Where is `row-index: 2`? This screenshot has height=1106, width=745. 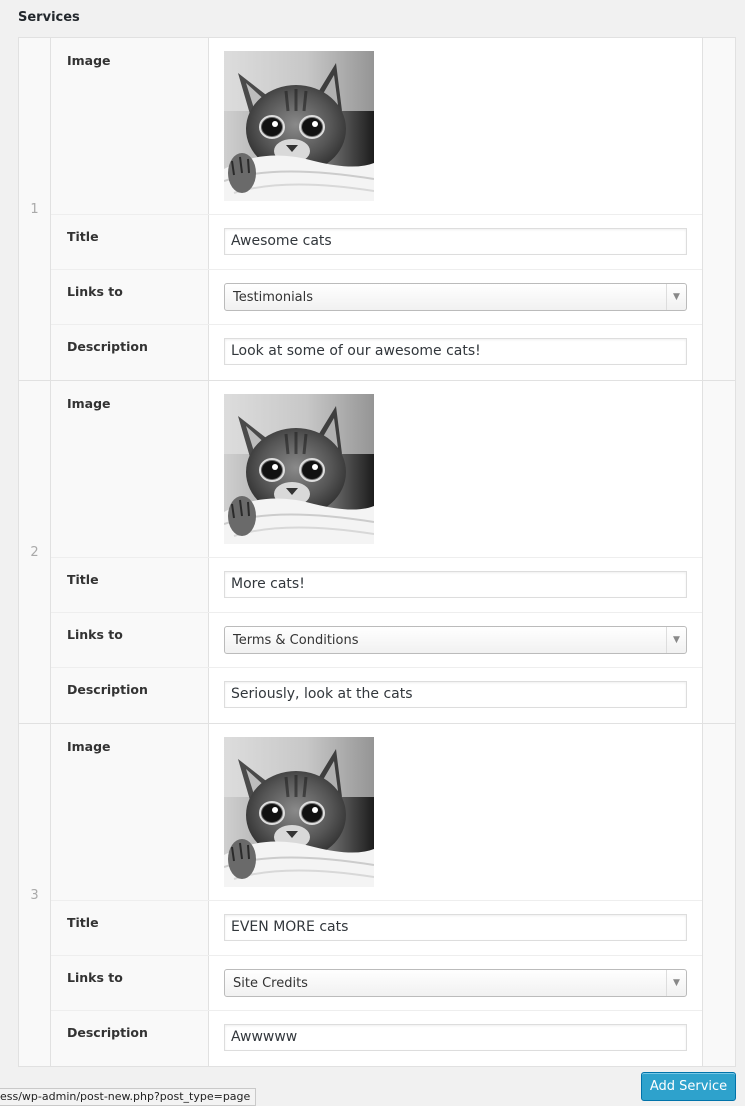 row-index: 2 is located at coordinates (34, 552).